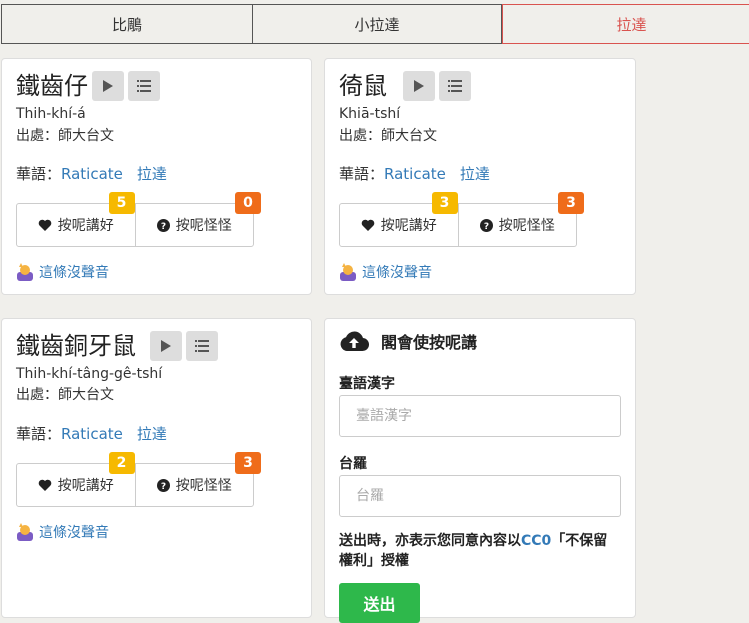  What do you see at coordinates (444, 203) in the screenshot?
I see `good-count-badge: 3` at bounding box center [444, 203].